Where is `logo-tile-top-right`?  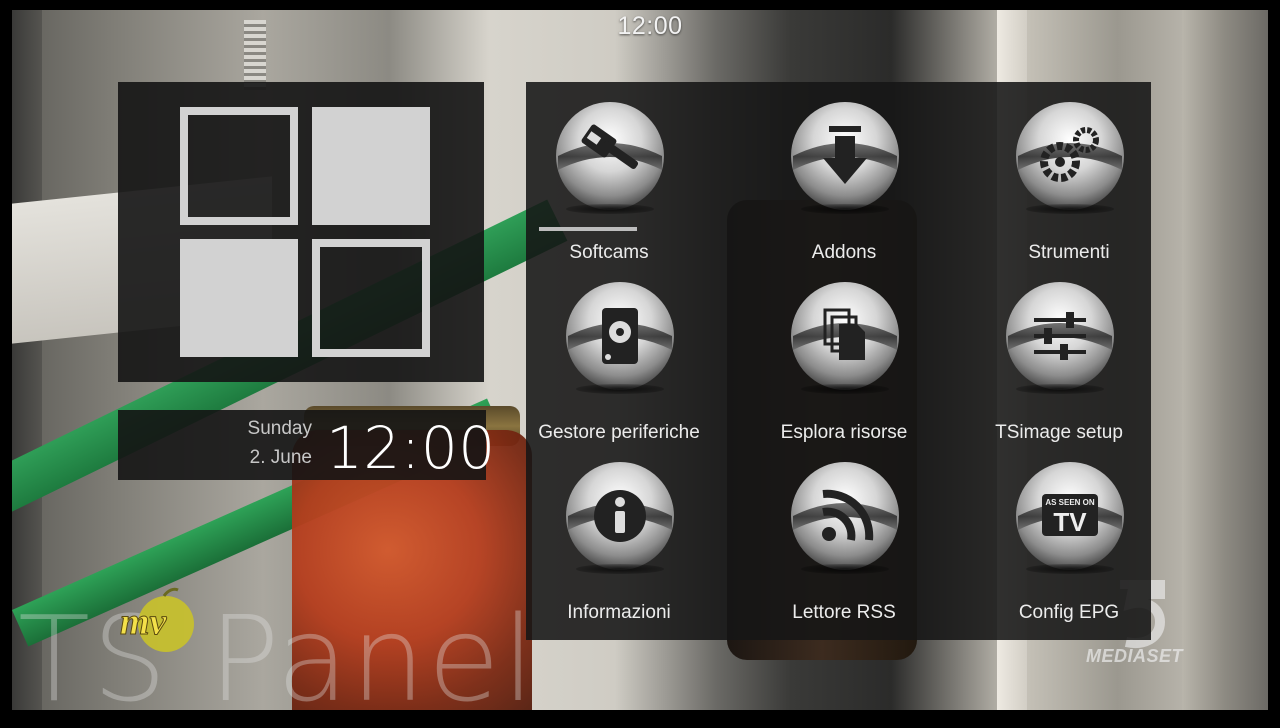
logo-tile-top-right is located at coordinates (371, 166).